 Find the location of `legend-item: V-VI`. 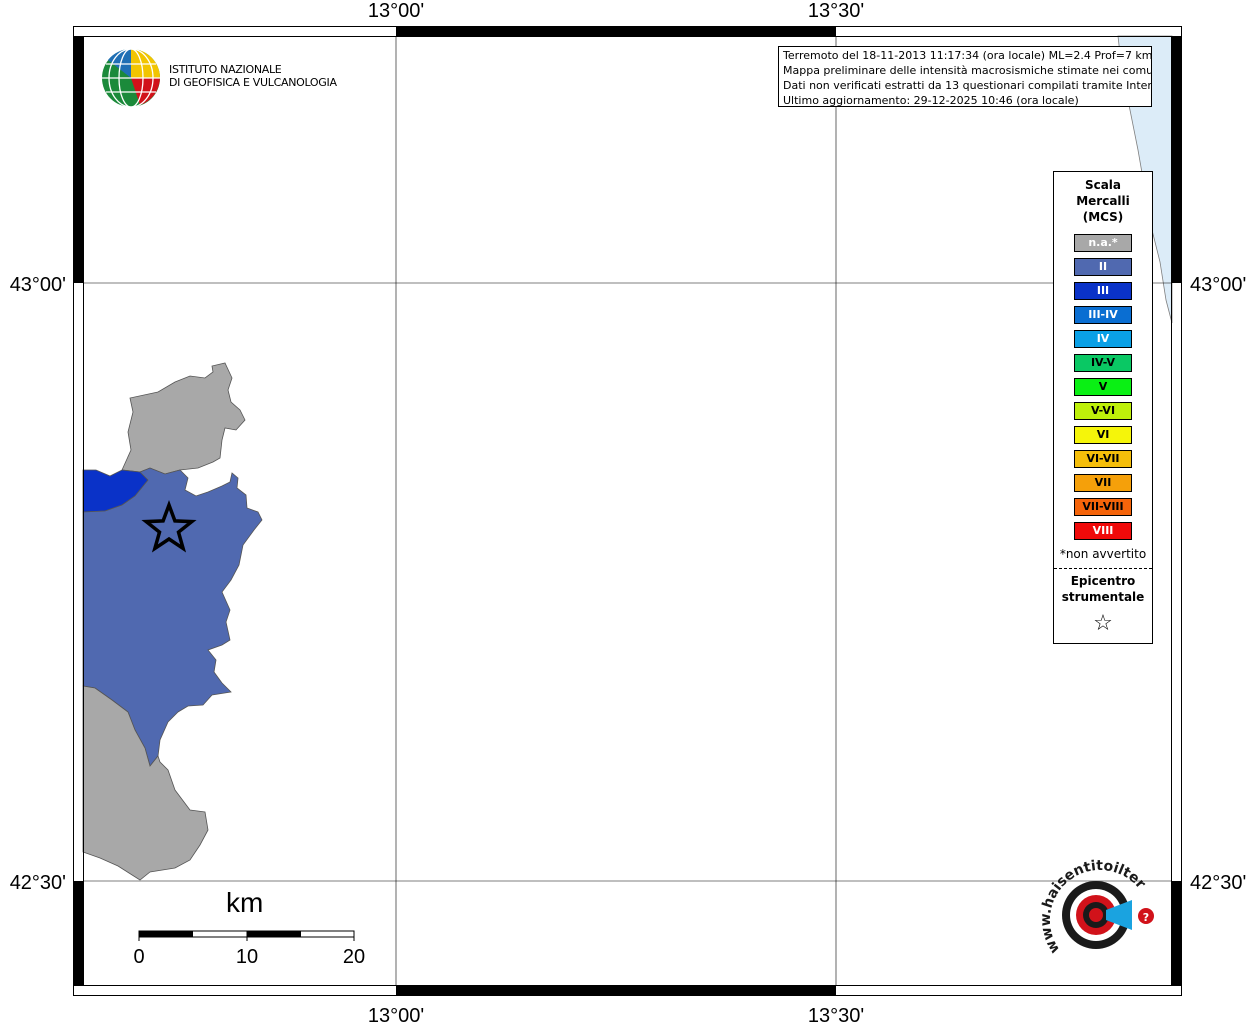

legend-item: V-VI is located at coordinates (1103, 411).